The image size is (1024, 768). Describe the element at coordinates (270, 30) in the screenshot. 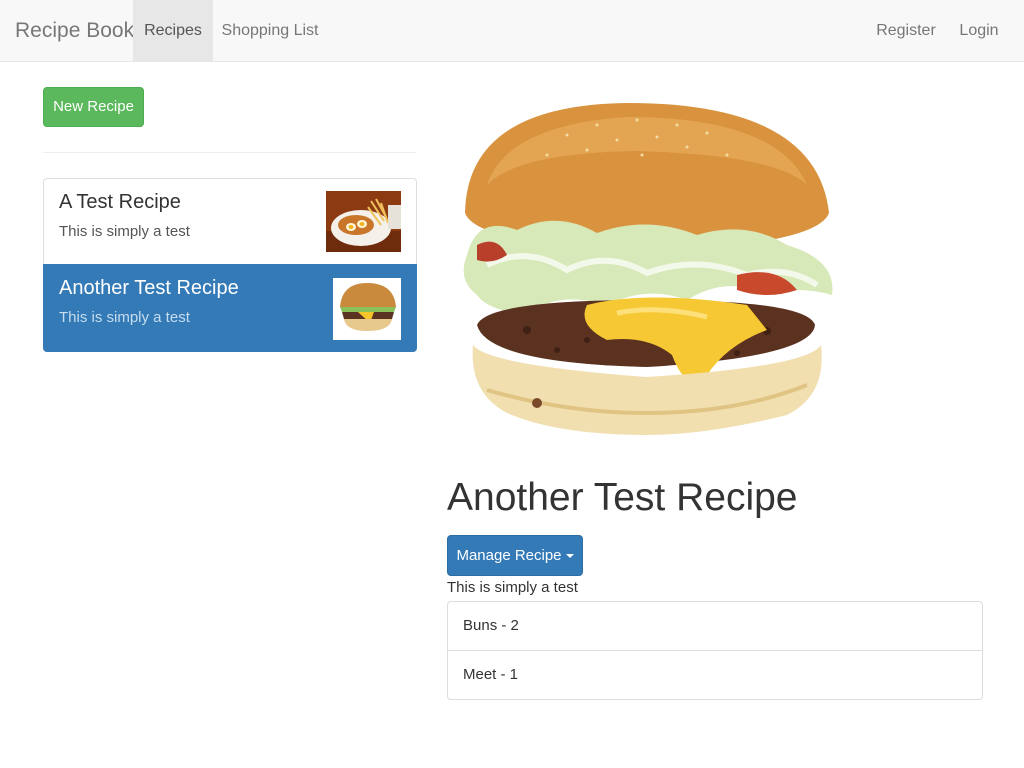

I see `nav-shopping-list: Shopping List` at that location.